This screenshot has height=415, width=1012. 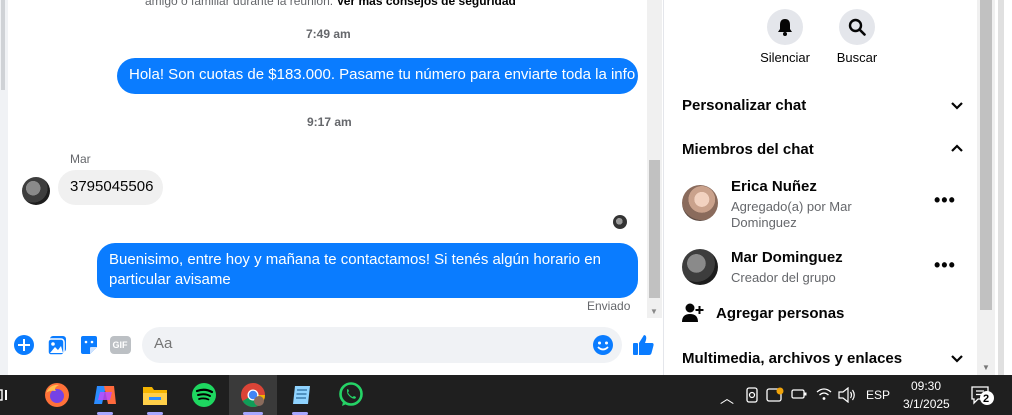 I want to click on chevron-up-icon, so click(x=957, y=148).